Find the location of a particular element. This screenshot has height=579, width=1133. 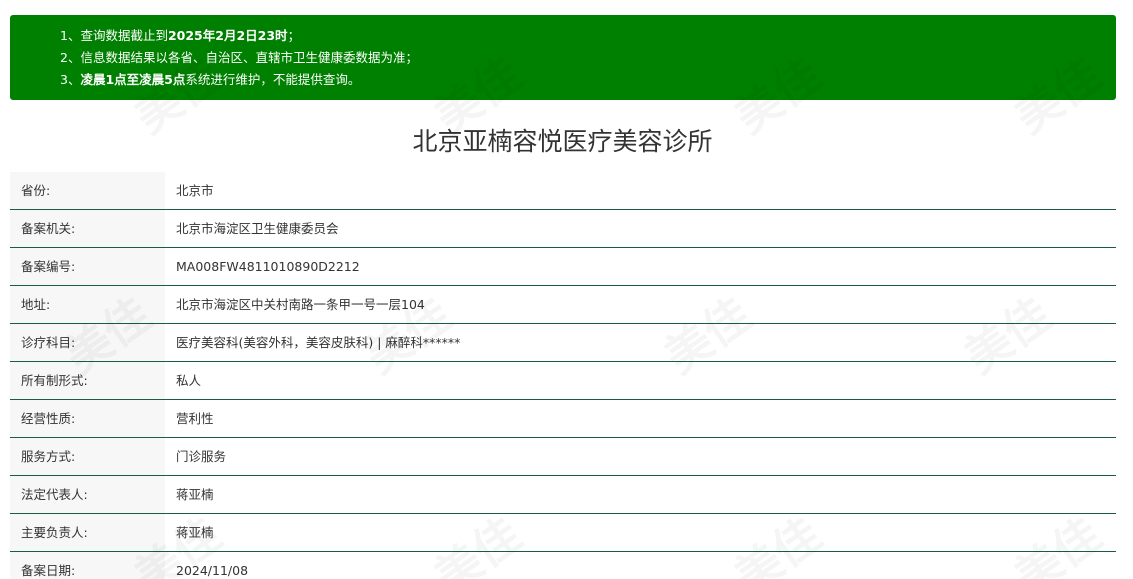

notice-line-1-suffix: ； is located at coordinates (294, 35).